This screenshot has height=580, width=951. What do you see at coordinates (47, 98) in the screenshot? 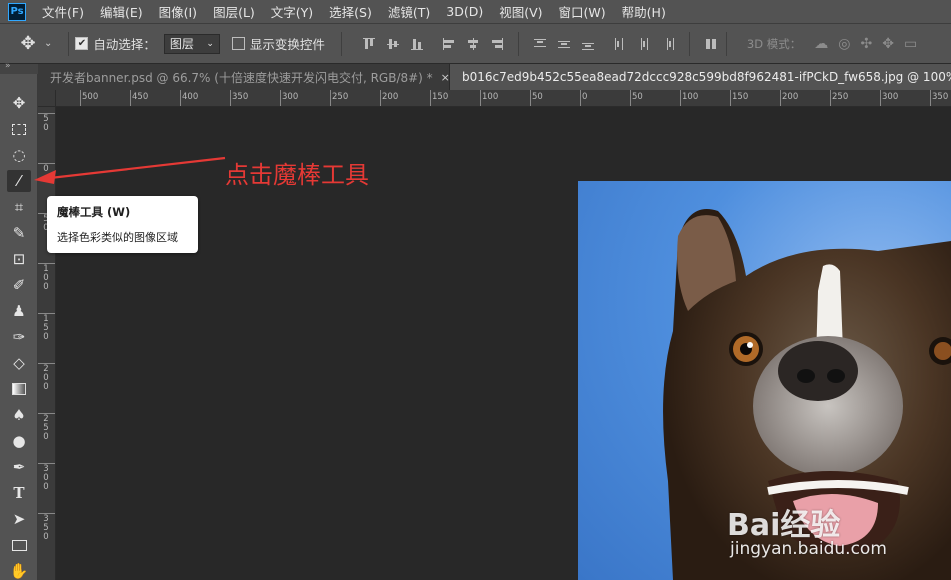
I see `ruler-origin` at bounding box center [47, 98].